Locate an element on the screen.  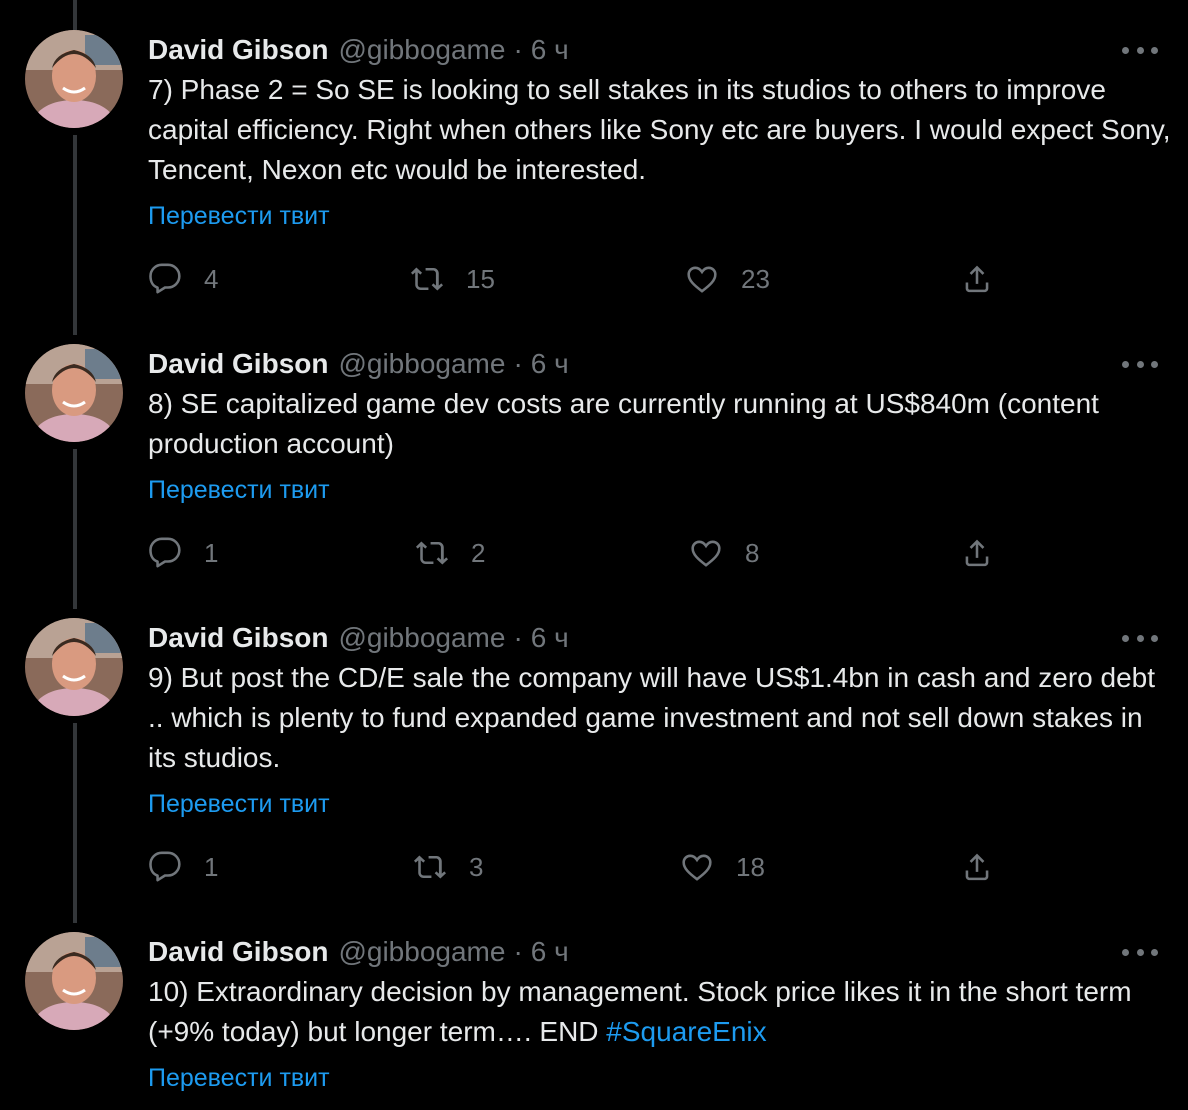
like-count: 18 is located at coordinates (750, 866).